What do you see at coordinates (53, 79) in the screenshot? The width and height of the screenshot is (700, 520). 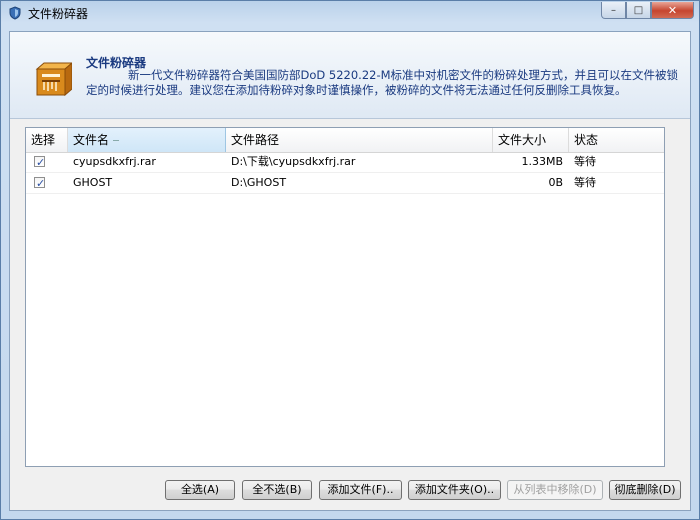 I see `shredder-box-icon` at bounding box center [53, 79].